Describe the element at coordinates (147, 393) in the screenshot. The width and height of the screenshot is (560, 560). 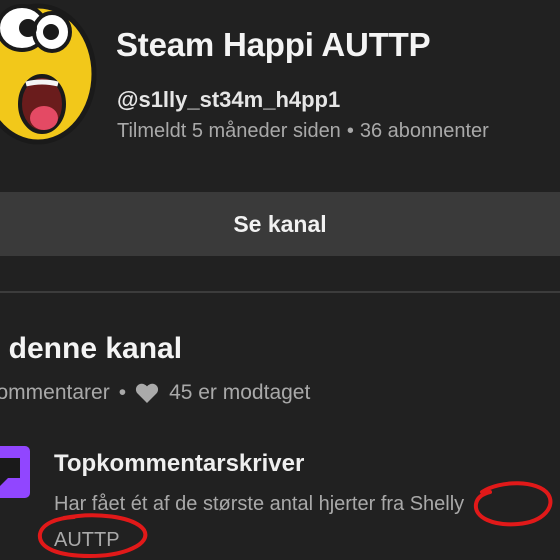
I see `heart-icon` at that location.